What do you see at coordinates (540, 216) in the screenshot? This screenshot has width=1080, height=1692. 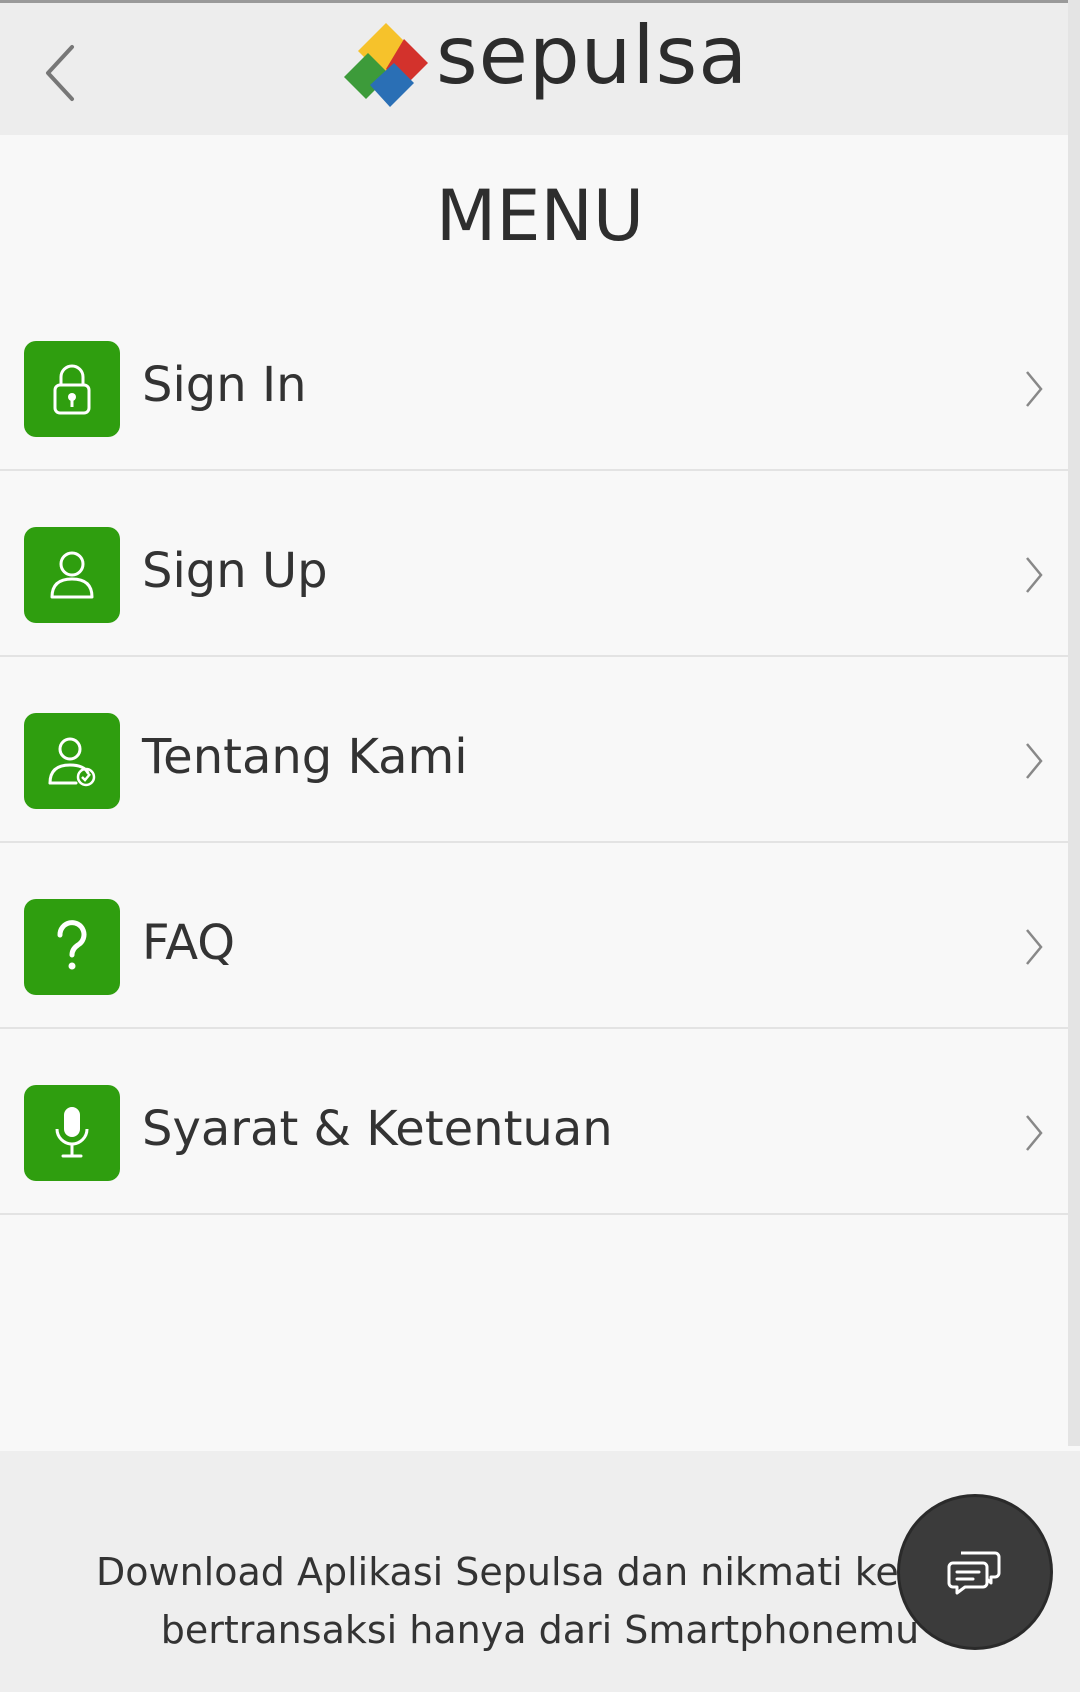 I see `page-title: MENU` at bounding box center [540, 216].